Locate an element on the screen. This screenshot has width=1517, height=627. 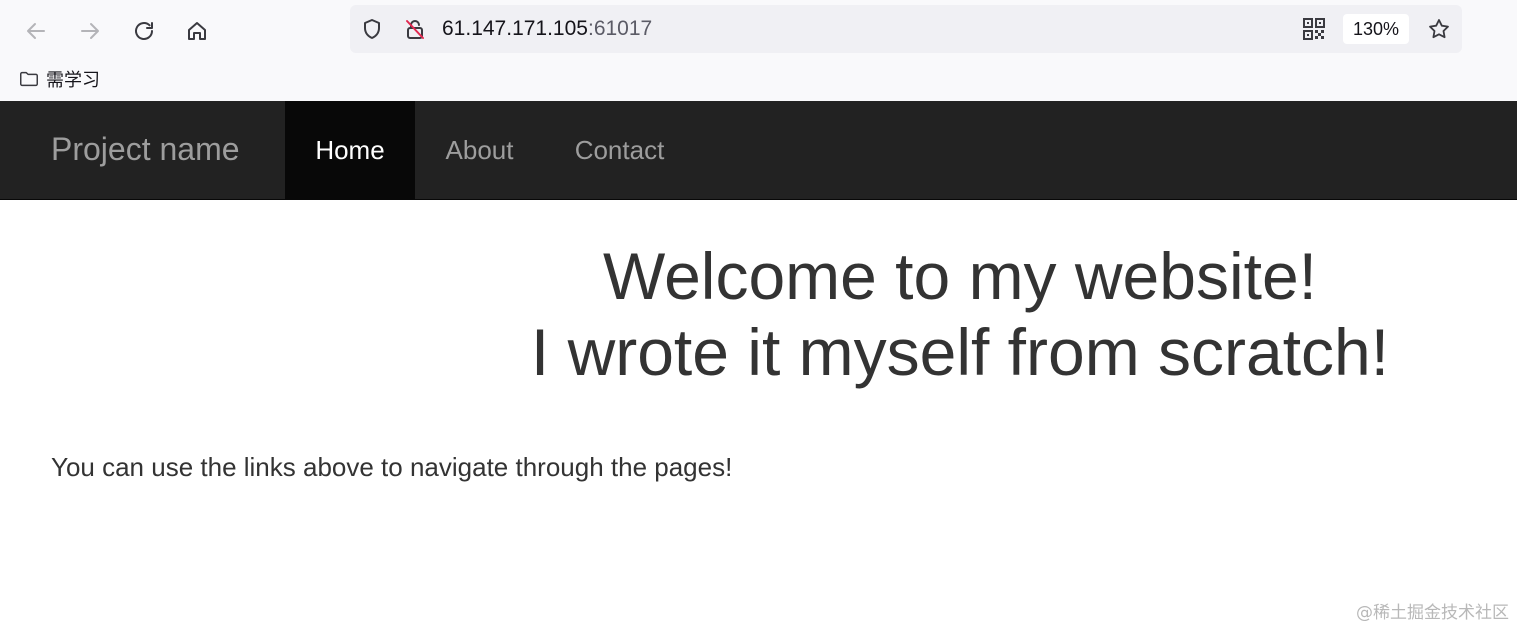
nav-item-about: About is located at coordinates (479, 150).